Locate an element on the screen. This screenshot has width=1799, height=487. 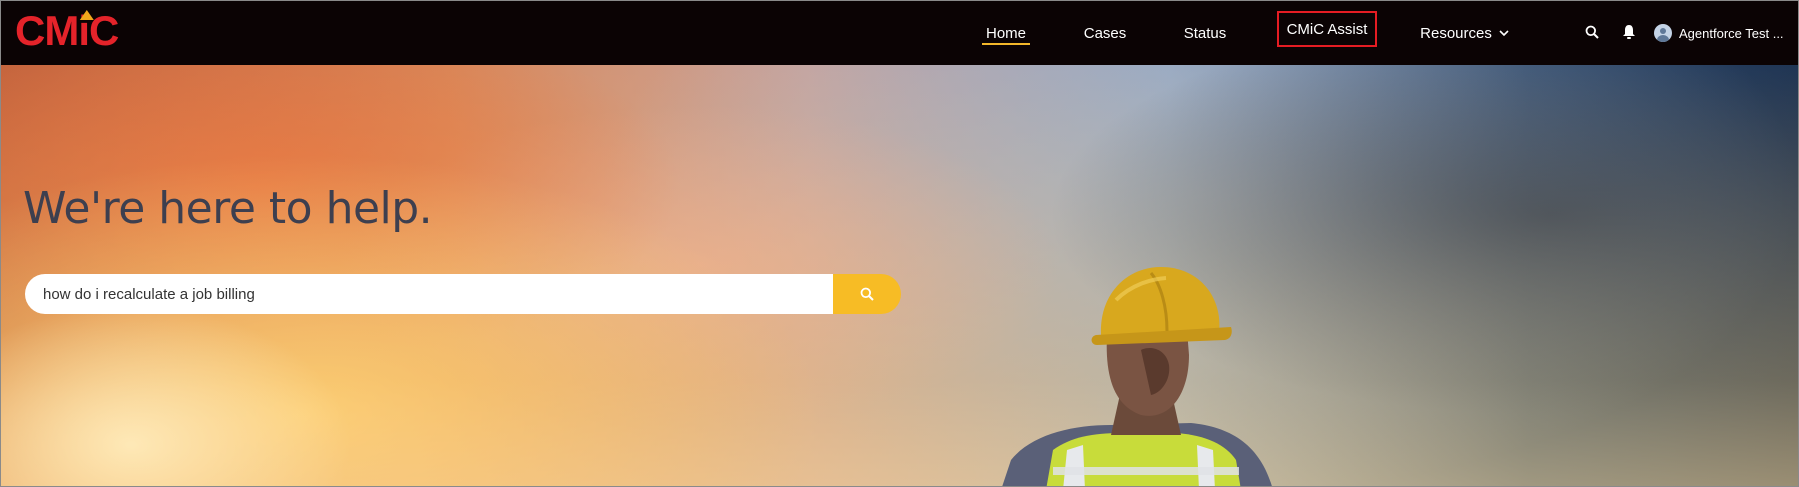
knowledge-search-input is located at coordinates (429, 294).